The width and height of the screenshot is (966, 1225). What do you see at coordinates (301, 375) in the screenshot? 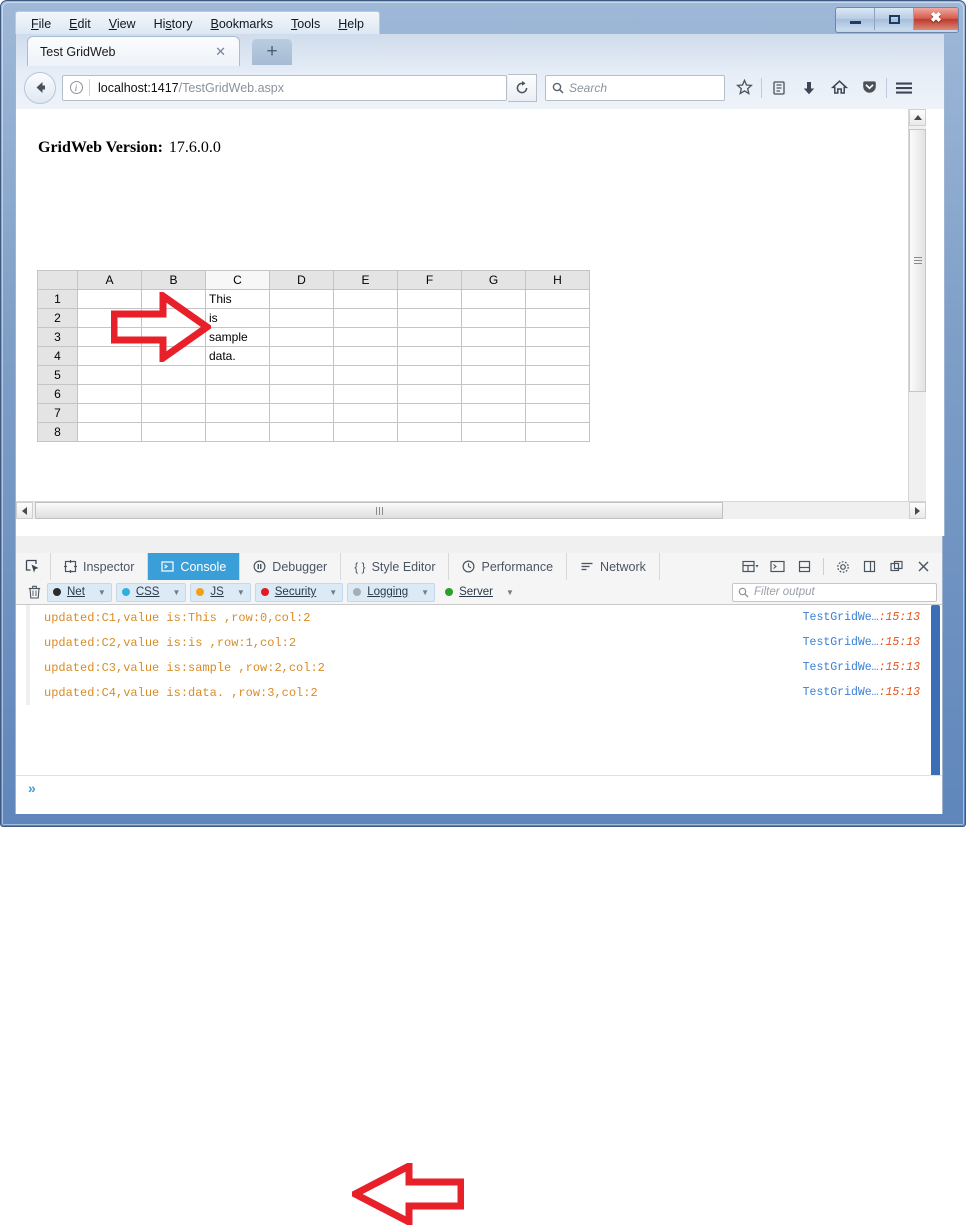
I see `grid-cell-D5` at bounding box center [301, 375].